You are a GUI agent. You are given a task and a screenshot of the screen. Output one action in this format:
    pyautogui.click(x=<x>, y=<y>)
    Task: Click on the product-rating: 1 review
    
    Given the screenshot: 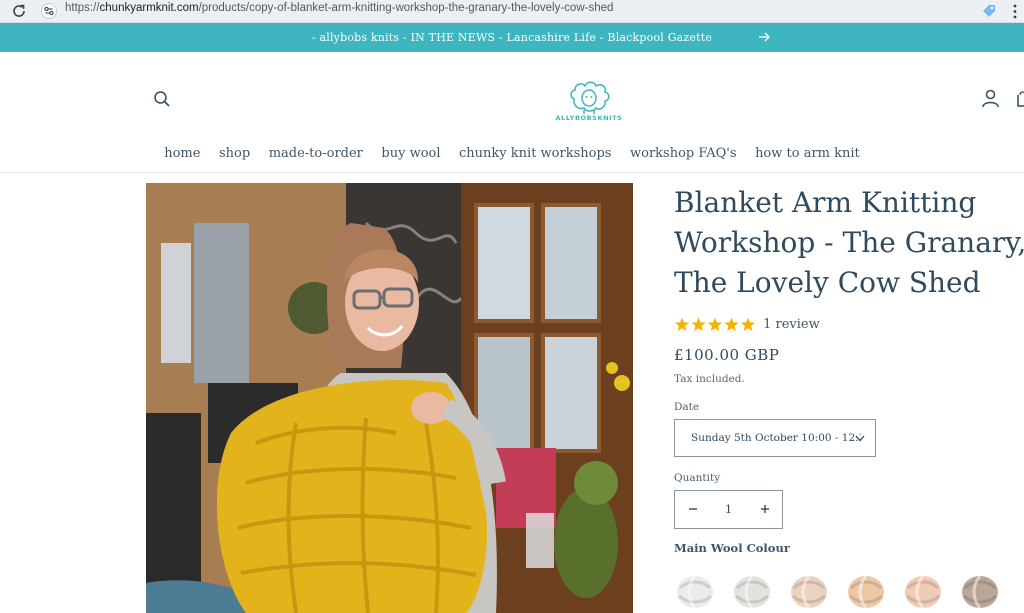 What is the action you would take?
    pyautogui.click(x=747, y=324)
    